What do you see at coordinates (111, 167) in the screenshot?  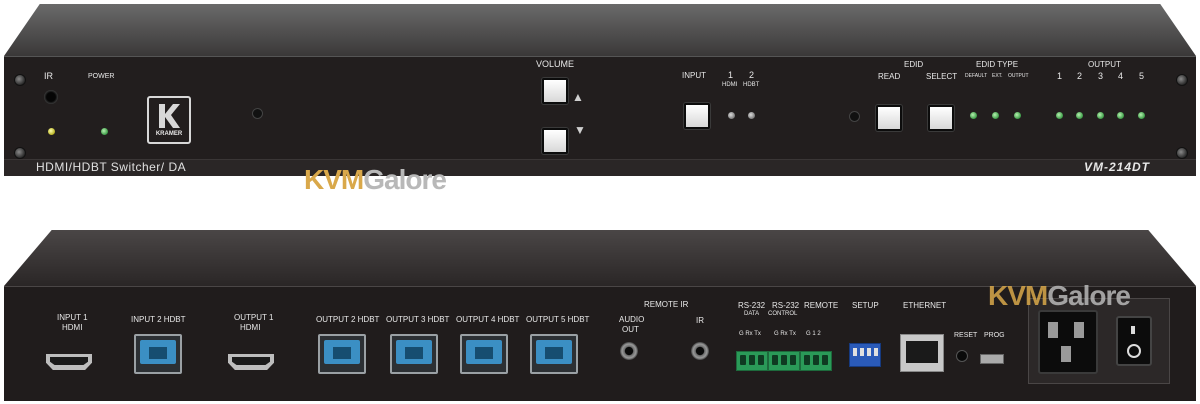 I see `product-description: HDMI/HDBT Switcher/ DA` at bounding box center [111, 167].